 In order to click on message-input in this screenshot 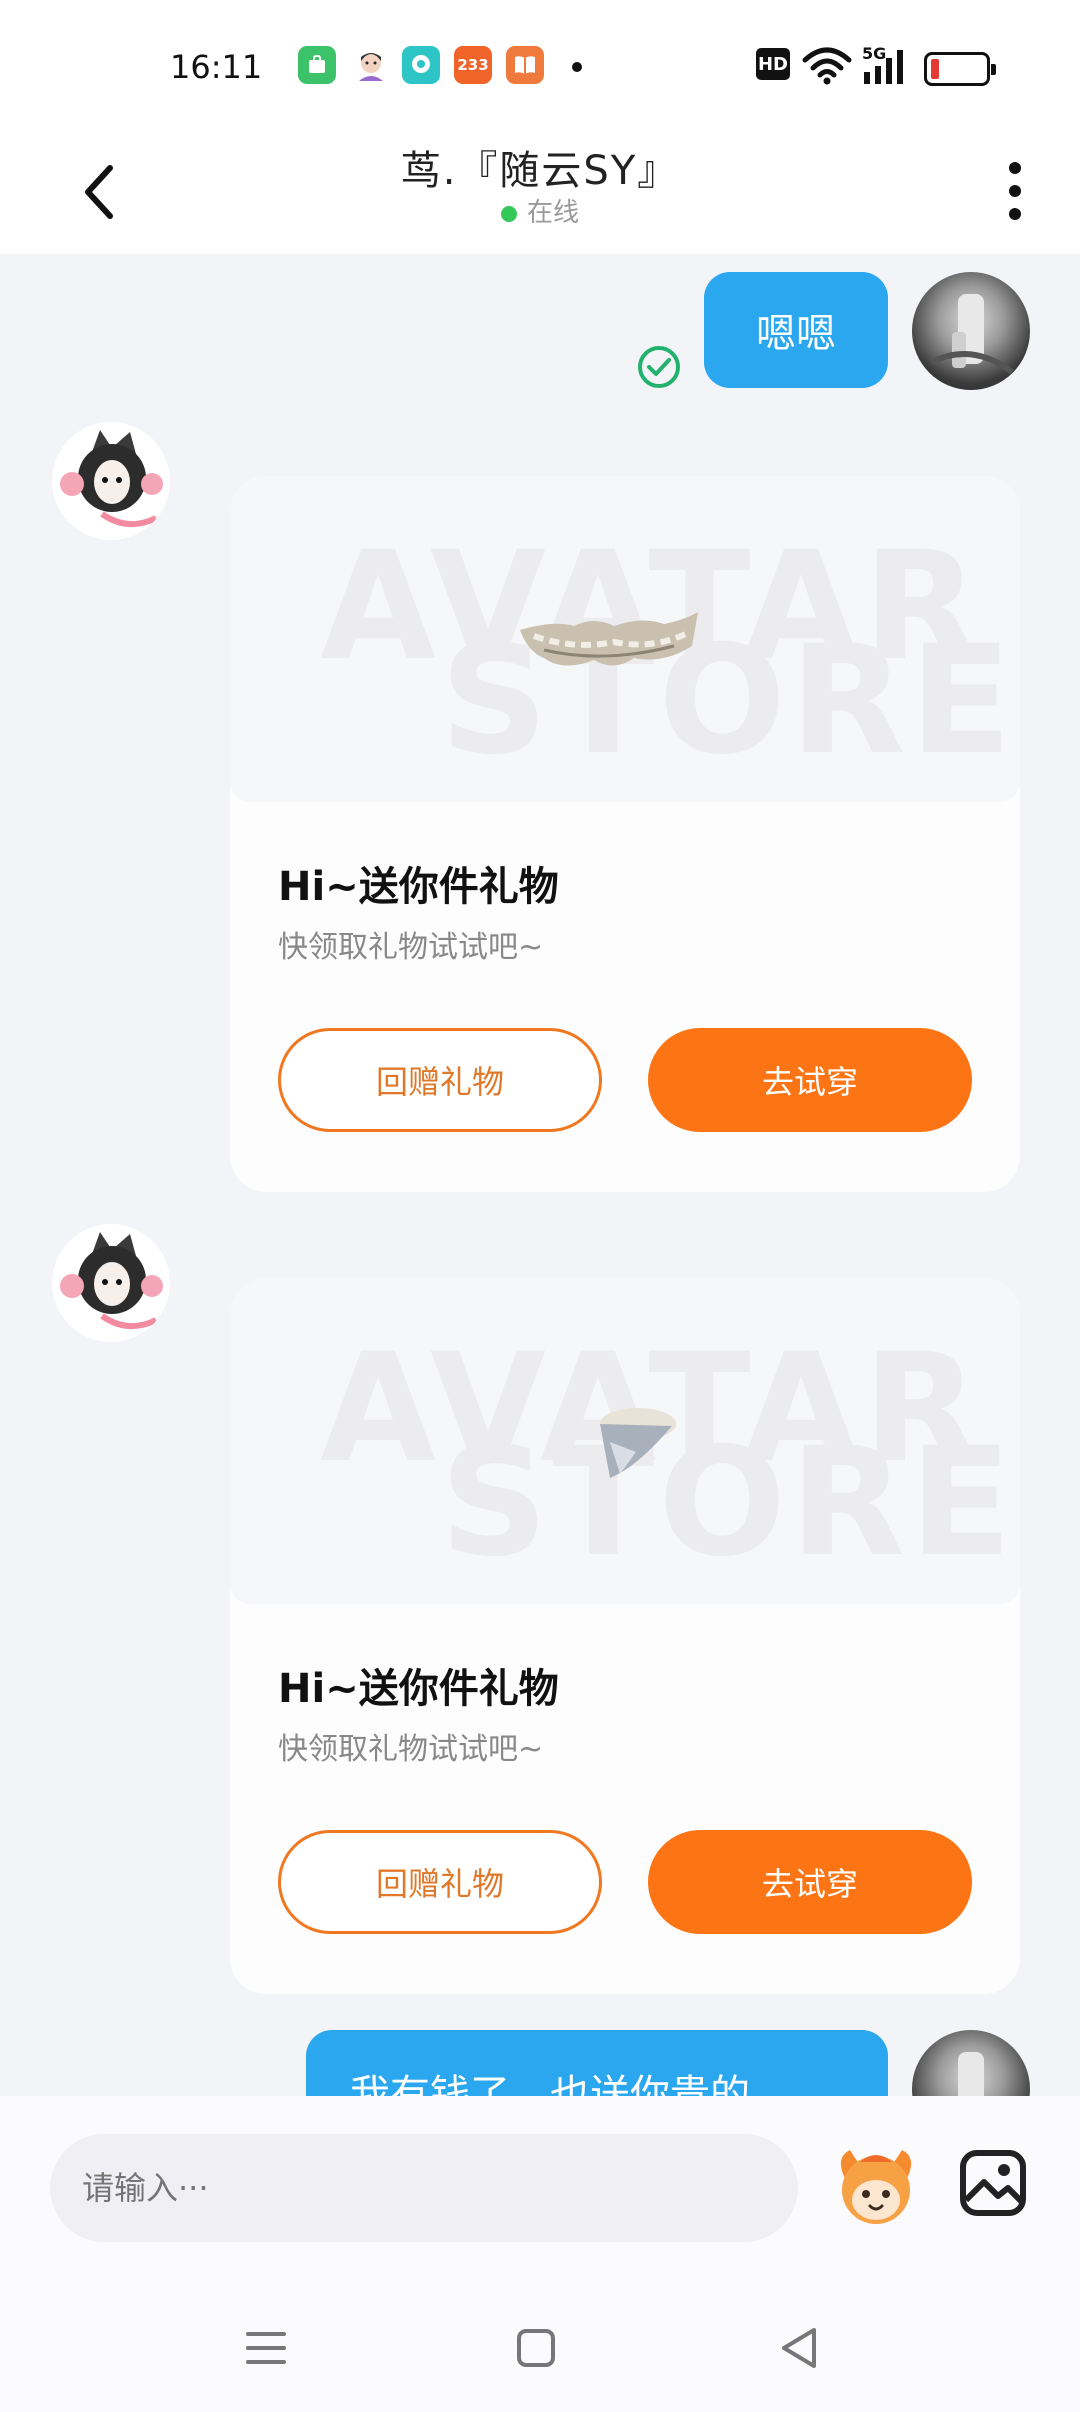, I will do `click(424, 2188)`.